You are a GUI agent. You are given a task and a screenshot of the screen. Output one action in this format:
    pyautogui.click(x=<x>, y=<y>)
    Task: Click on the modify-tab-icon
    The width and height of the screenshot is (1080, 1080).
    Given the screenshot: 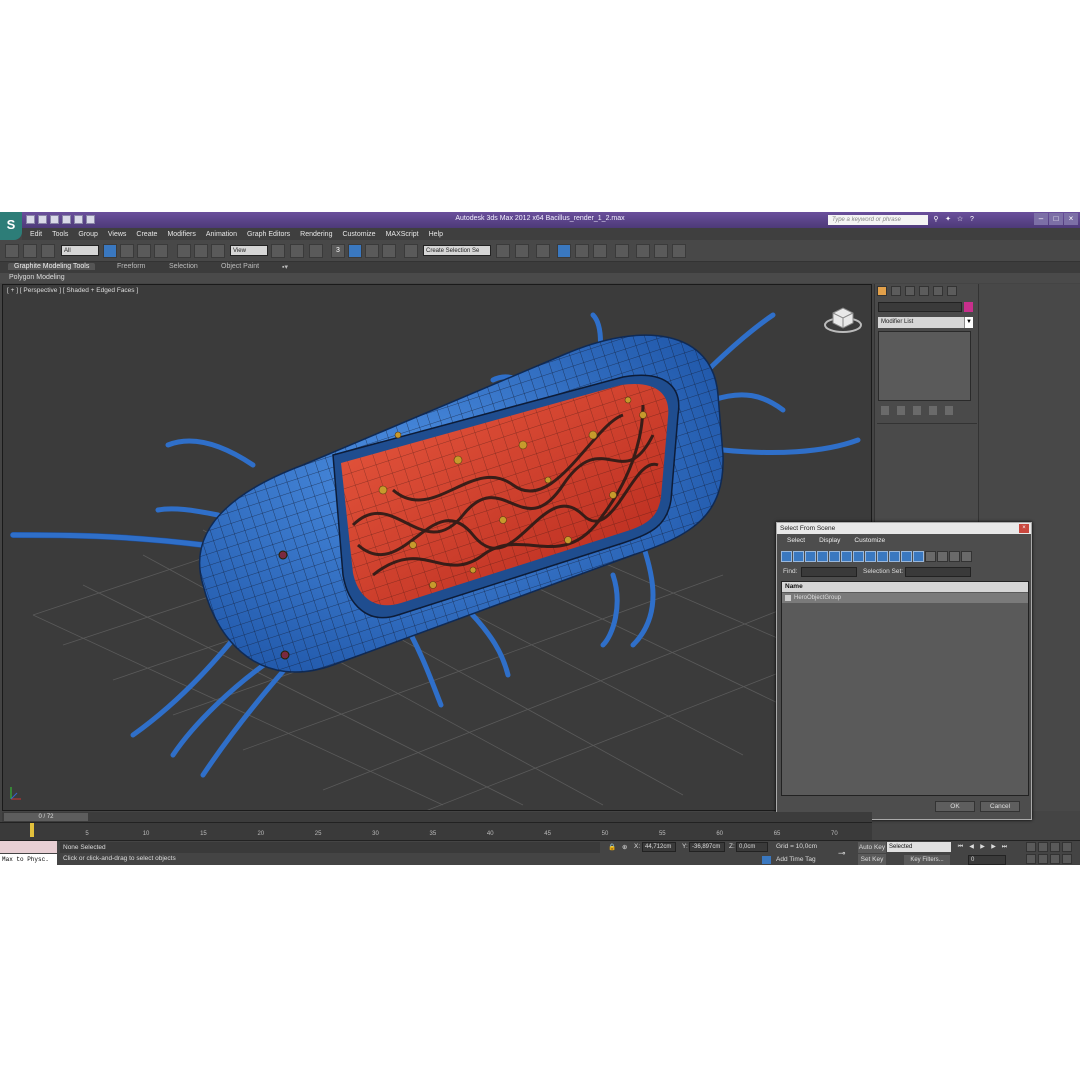 What is the action you would take?
    pyautogui.click(x=896, y=291)
    